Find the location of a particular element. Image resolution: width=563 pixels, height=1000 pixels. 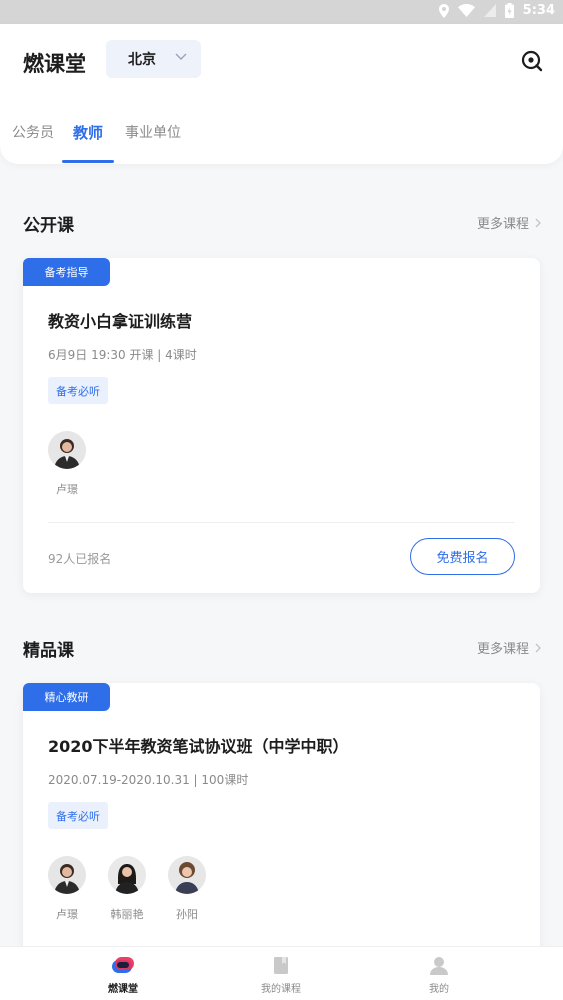

nav-item-profile: 我的 is located at coordinates (439, 975).